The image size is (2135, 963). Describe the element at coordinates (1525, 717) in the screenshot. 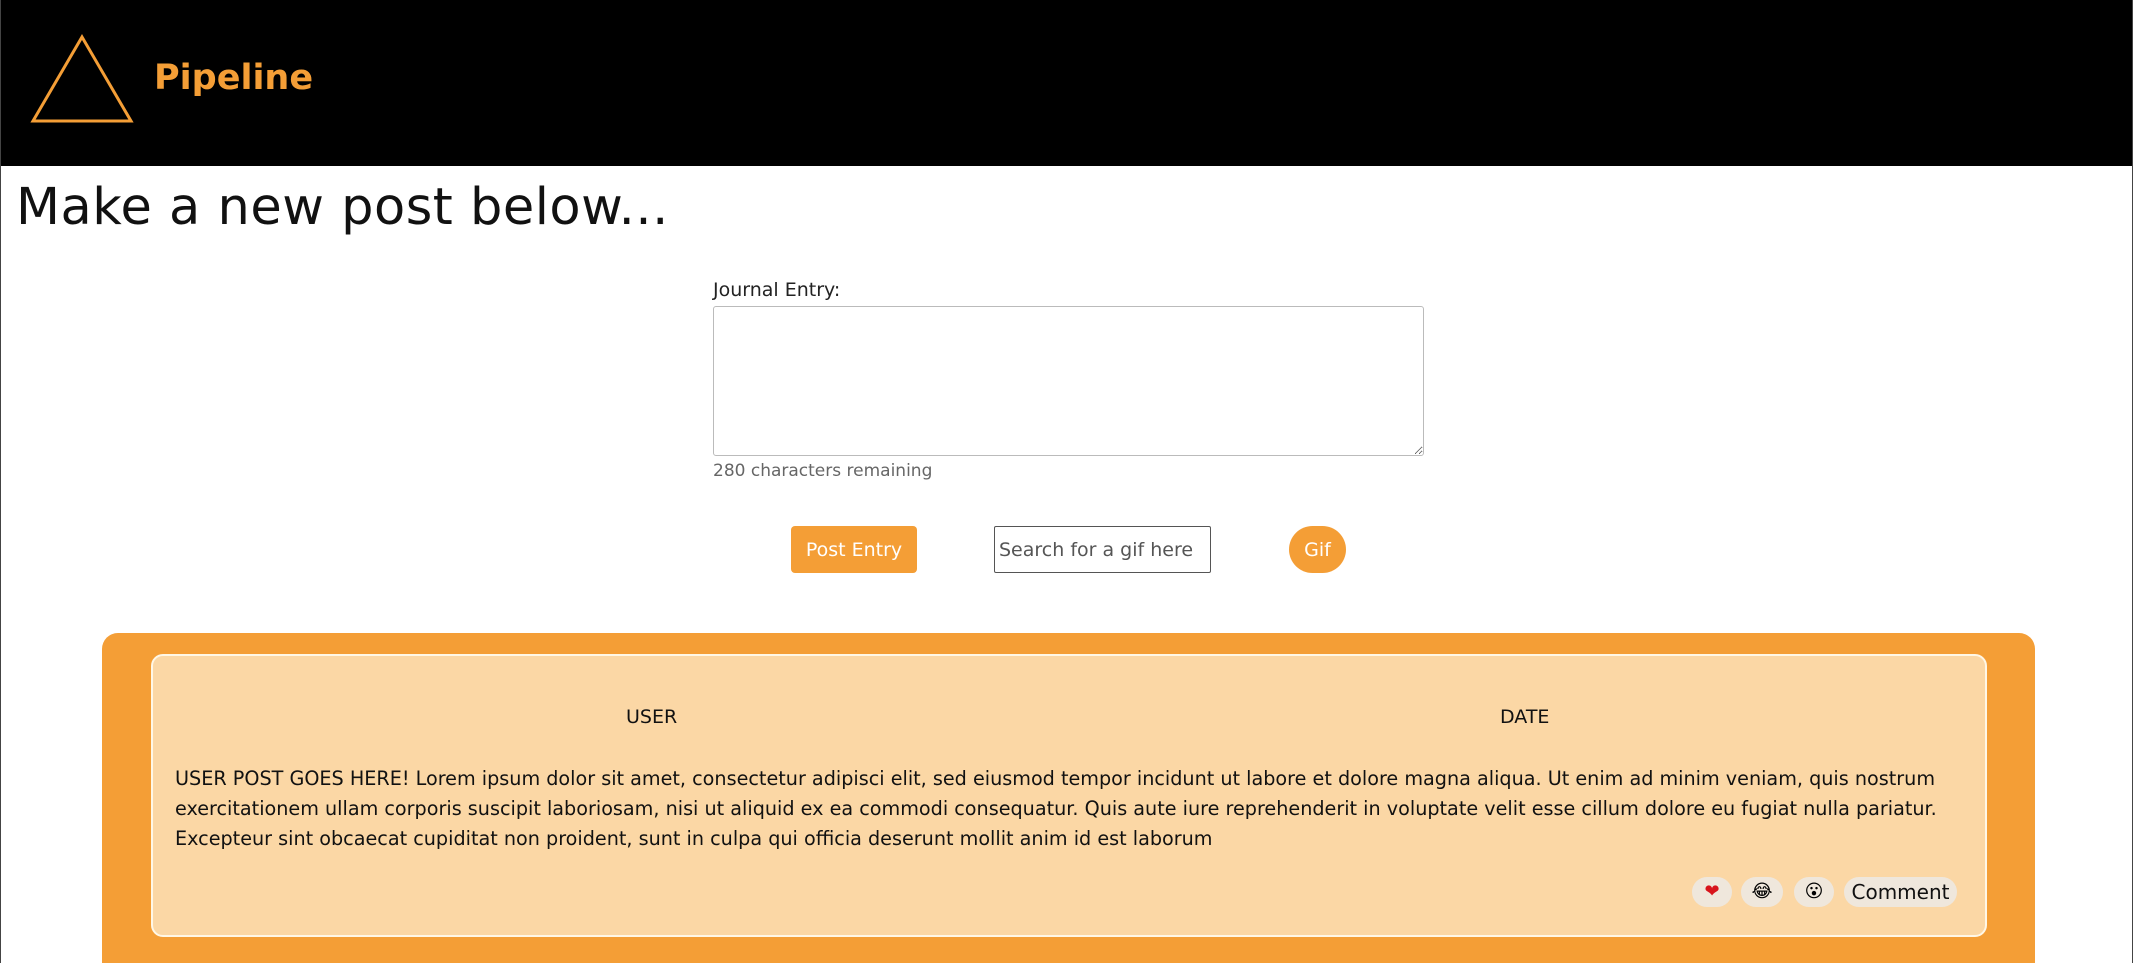

I see `post-date: DATE` at that location.